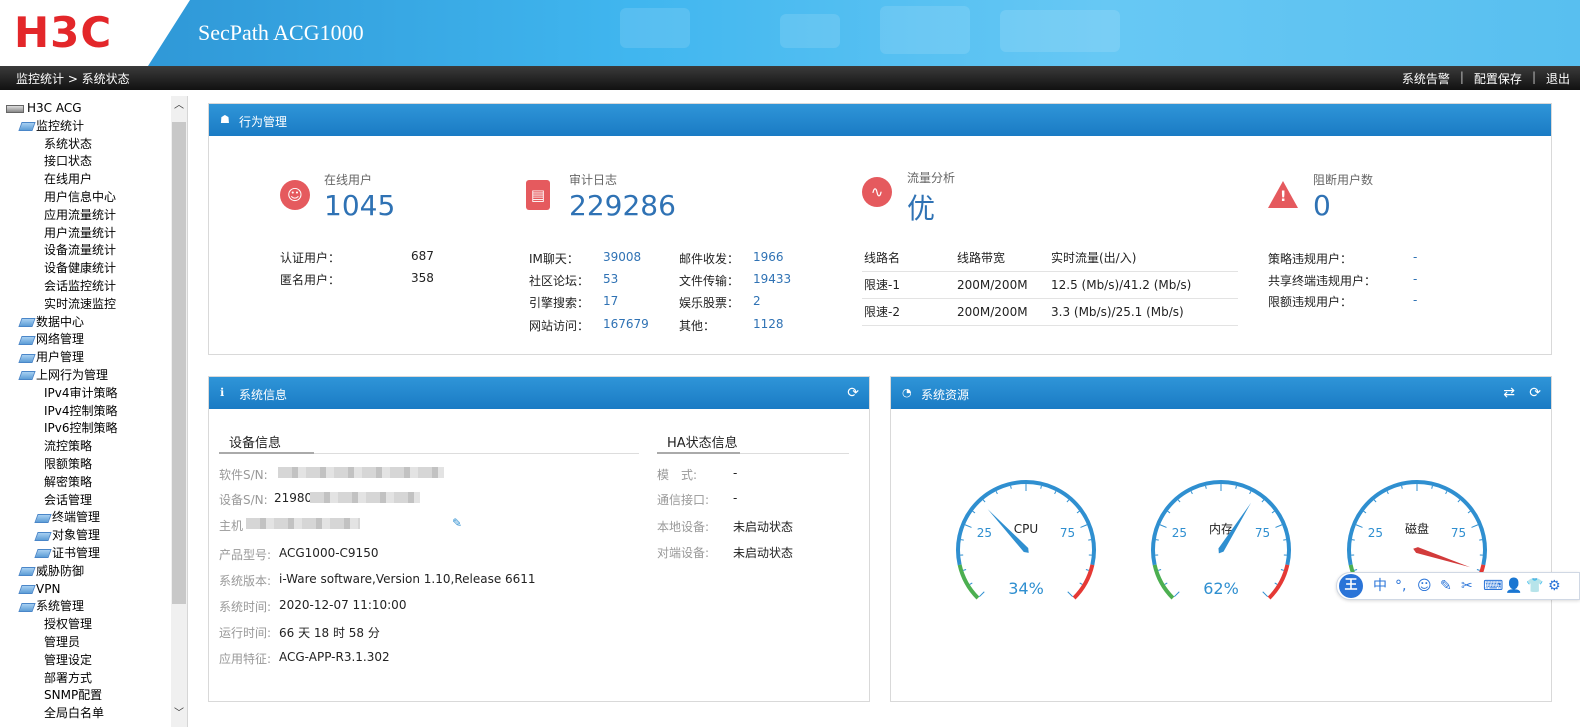 Image resolution: width=1580 pixels, height=727 pixels. I want to click on ime-button: 👕, so click(1534, 586).